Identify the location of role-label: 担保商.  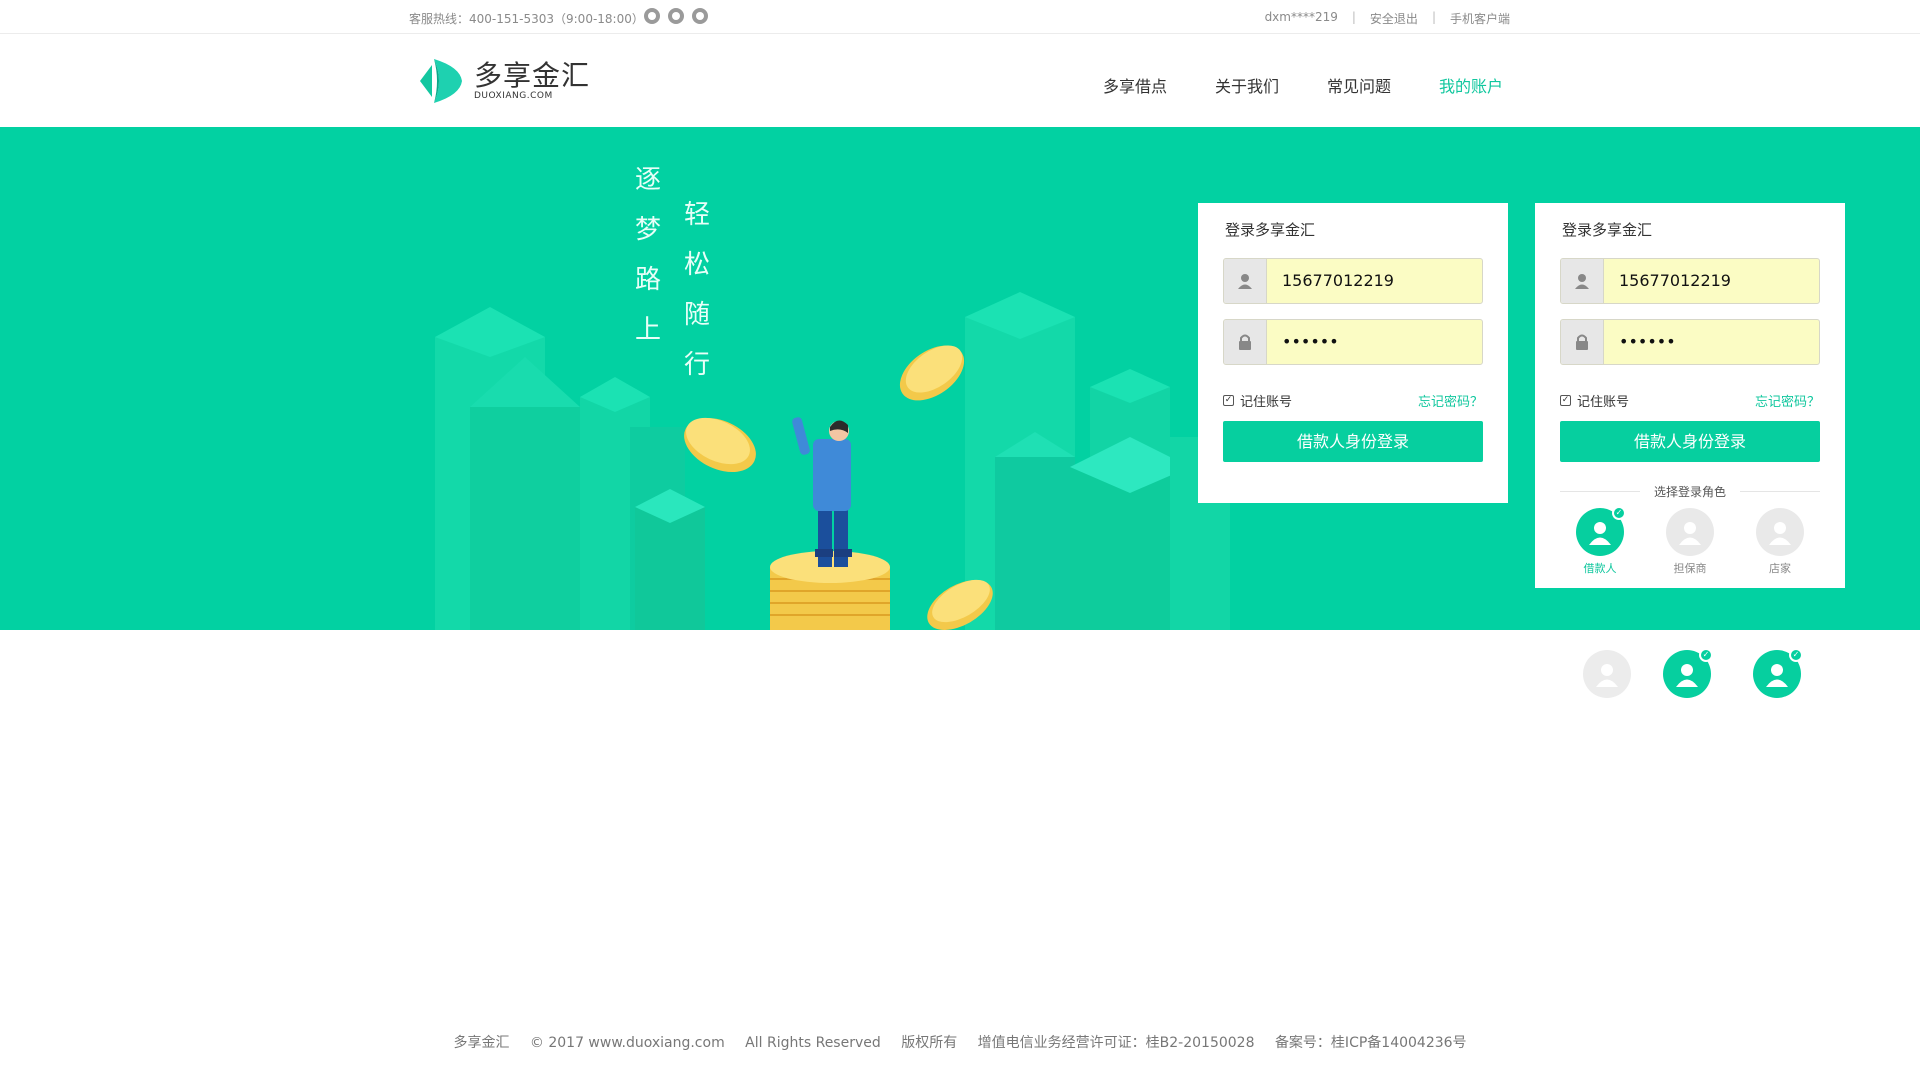
(1690, 568).